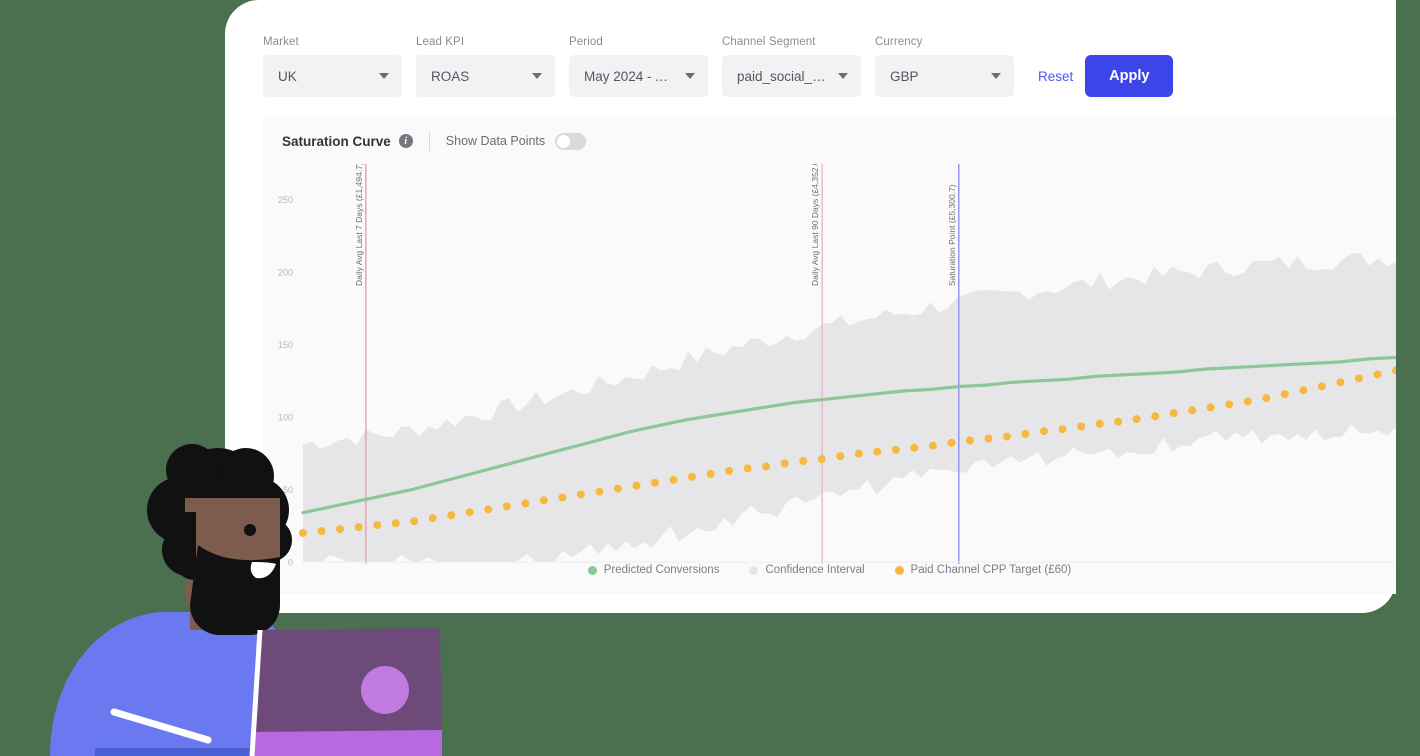 This screenshot has height=756, width=1420. What do you see at coordinates (332, 76) in the screenshot?
I see `market-select: UK` at bounding box center [332, 76].